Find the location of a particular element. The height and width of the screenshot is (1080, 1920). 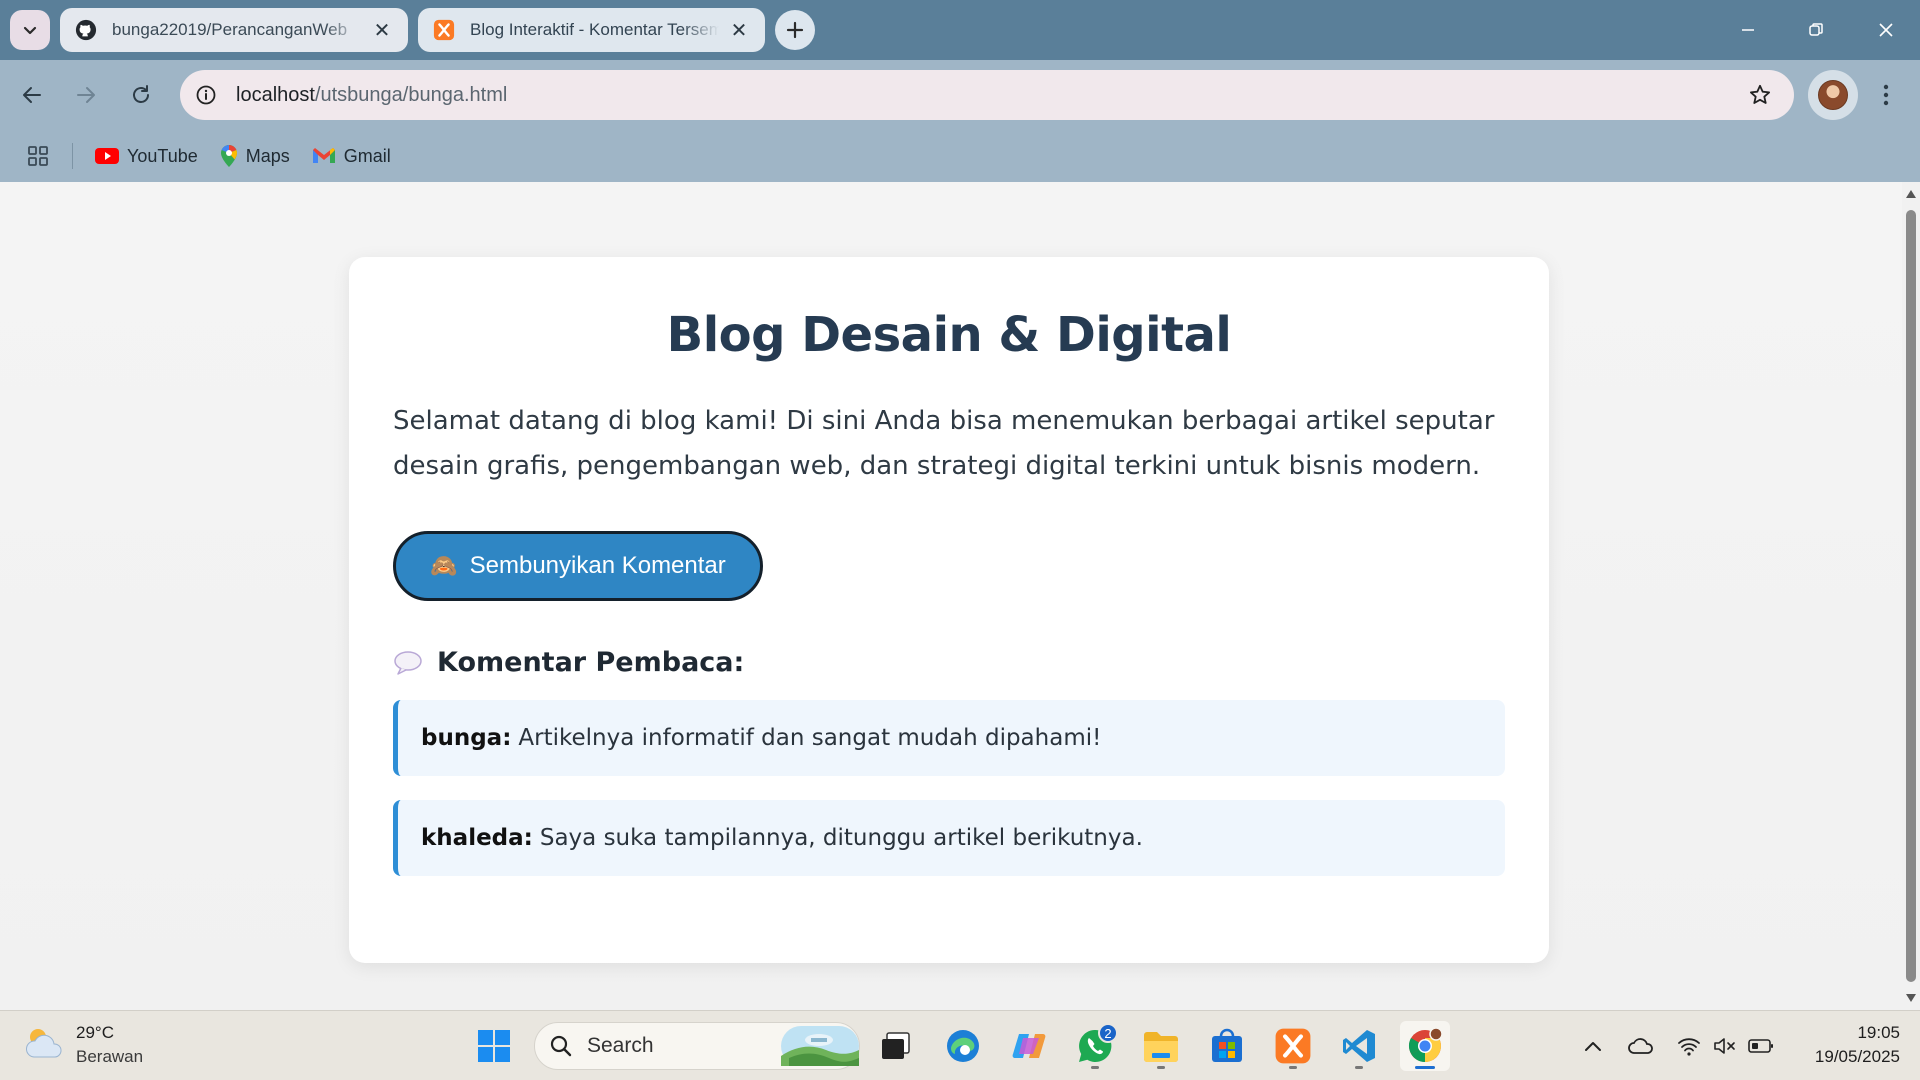

windows-taskbar: 29°C Berawan Search 2 19:05 19/05/2025 is located at coordinates (960, 1045).